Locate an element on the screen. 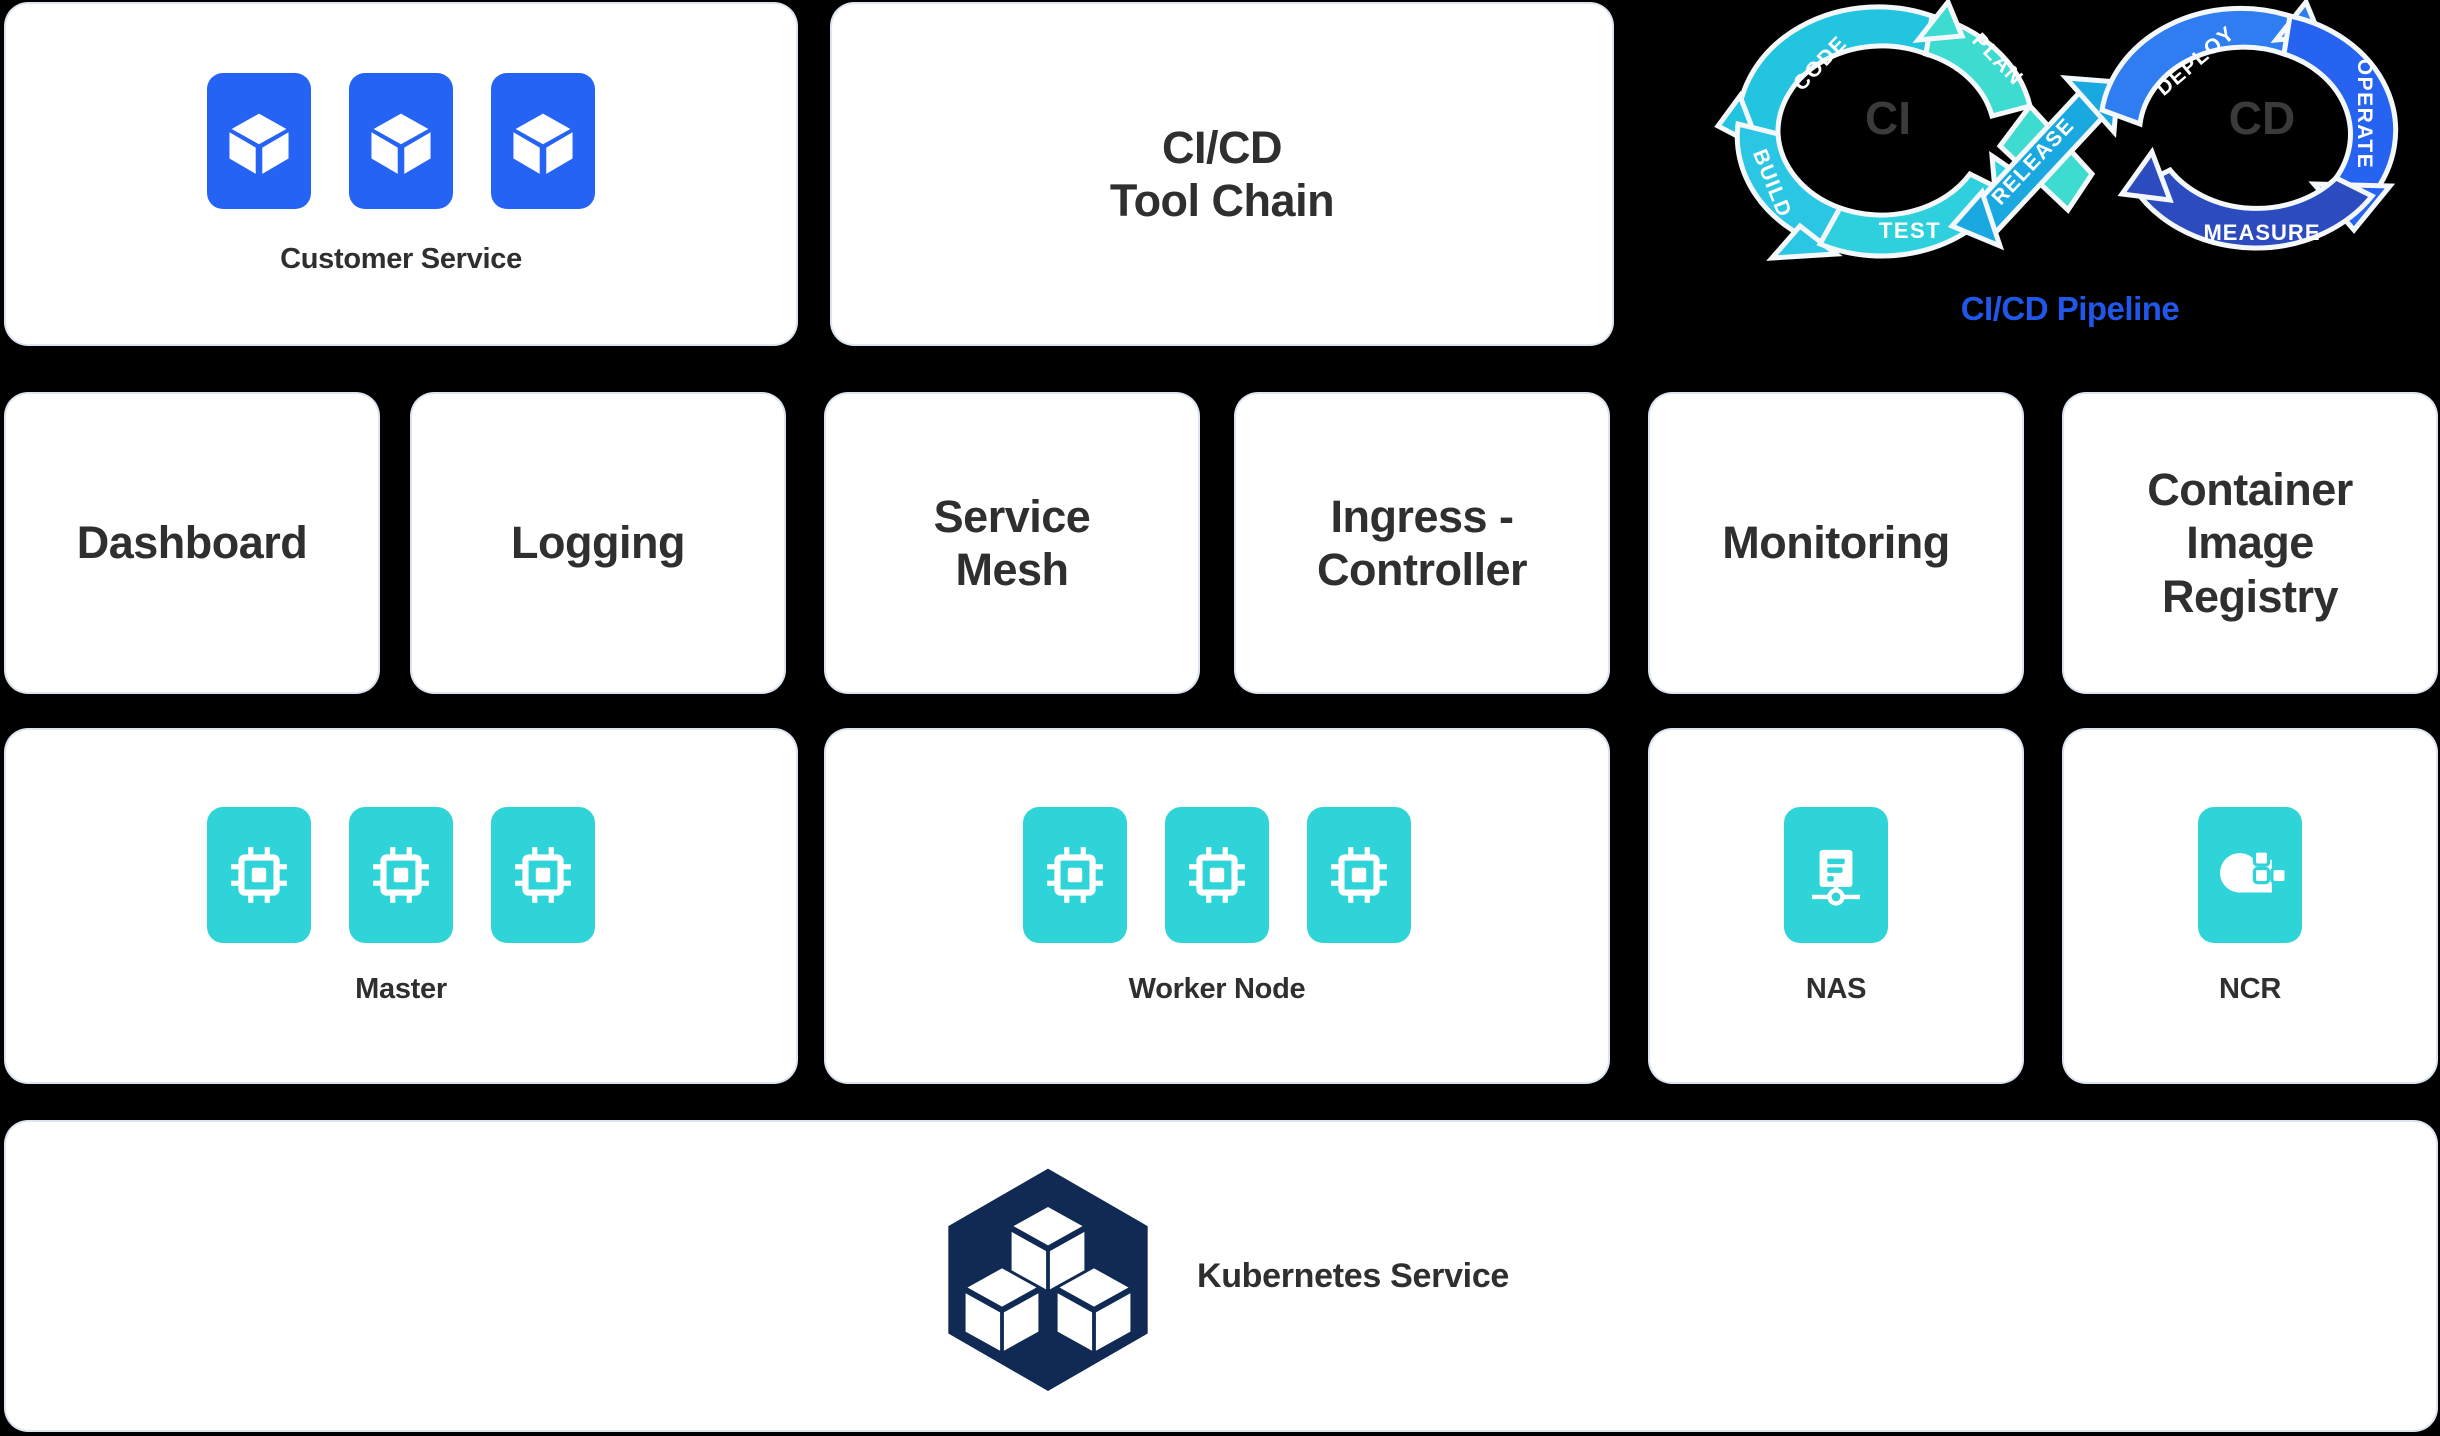  kubernetes-wrap: Kubernetes Service is located at coordinates (1221, 1276).